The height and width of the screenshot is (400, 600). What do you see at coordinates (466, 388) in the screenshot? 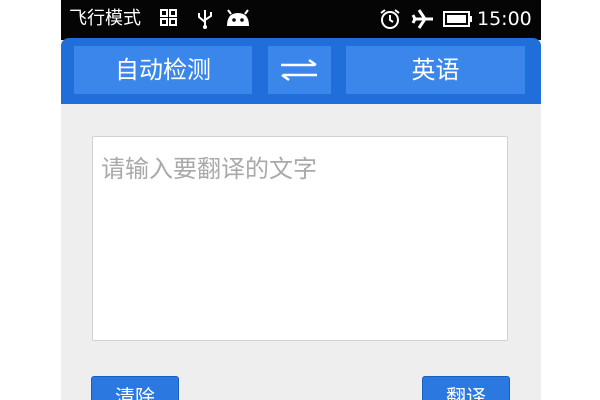
I see `translate-button: 翻译` at bounding box center [466, 388].